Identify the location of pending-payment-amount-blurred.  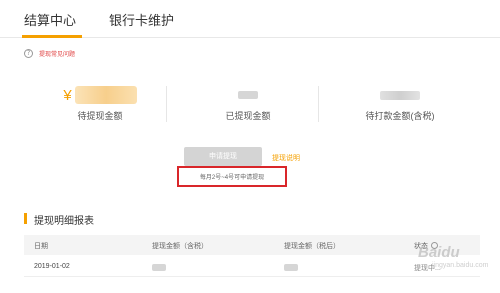
(400, 95).